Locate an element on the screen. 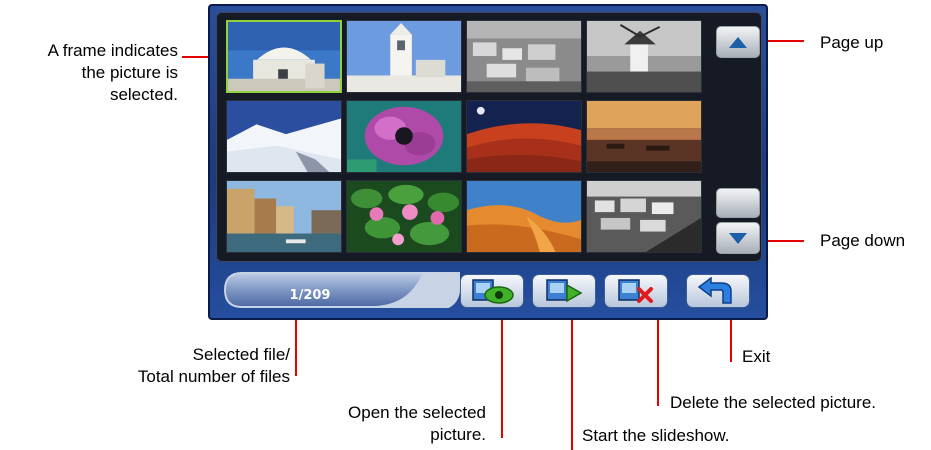  delete-picture-button is located at coordinates (636, 291).